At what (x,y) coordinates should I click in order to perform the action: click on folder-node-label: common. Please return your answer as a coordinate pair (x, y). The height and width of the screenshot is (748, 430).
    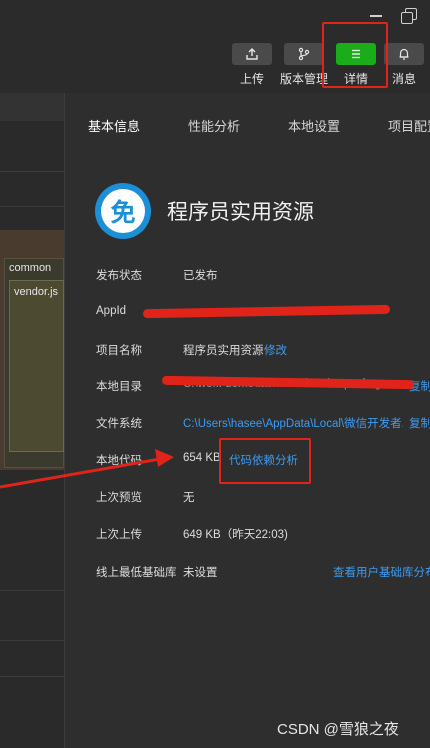
    Looking at the image, I should click on (30, 268).